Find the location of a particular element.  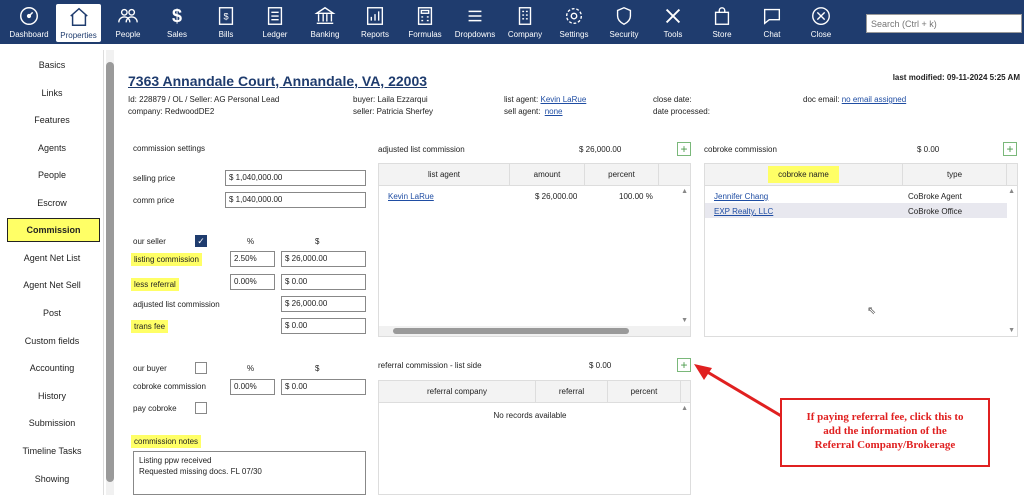

nav-dropdowns: Dropdowns is located at coordinates (475, 22).